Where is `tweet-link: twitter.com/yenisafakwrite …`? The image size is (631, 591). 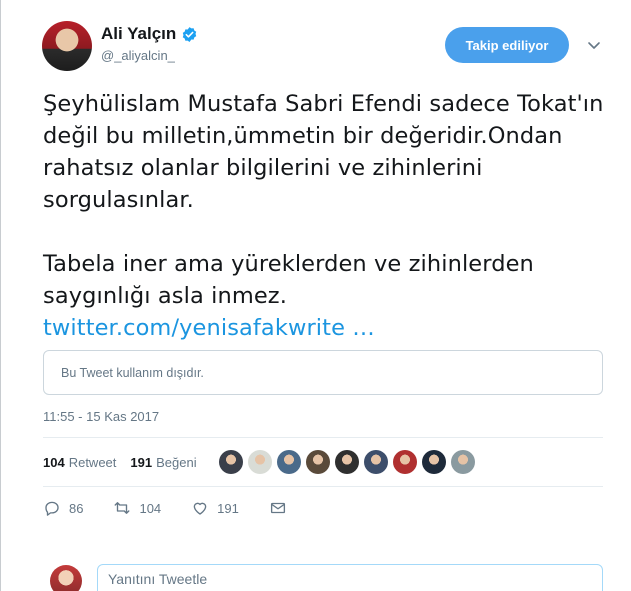 tweet-link: twitter.com/yenisafakwrite … is located at coordinates (333, 328).